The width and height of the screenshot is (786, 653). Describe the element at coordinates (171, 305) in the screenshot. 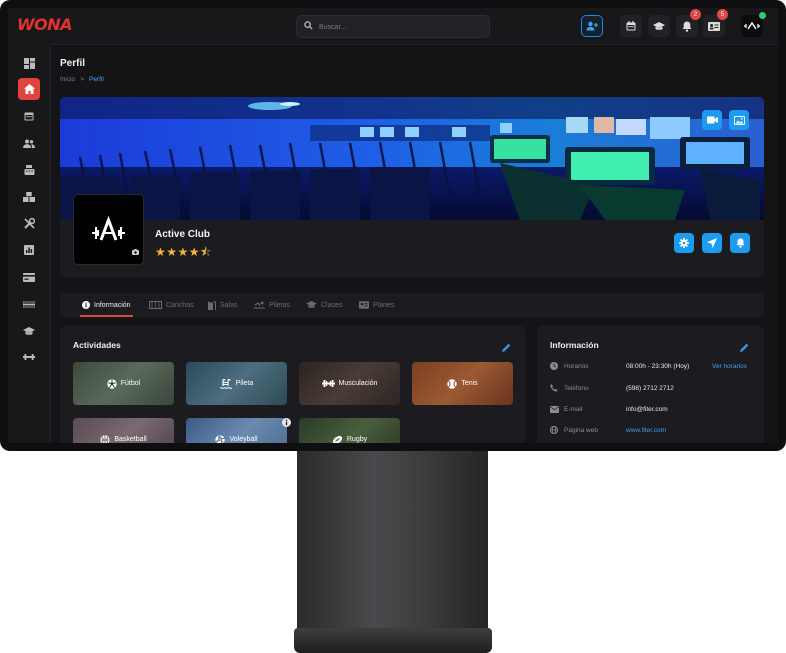

I see `tab-canchas: Canchas` at that location.